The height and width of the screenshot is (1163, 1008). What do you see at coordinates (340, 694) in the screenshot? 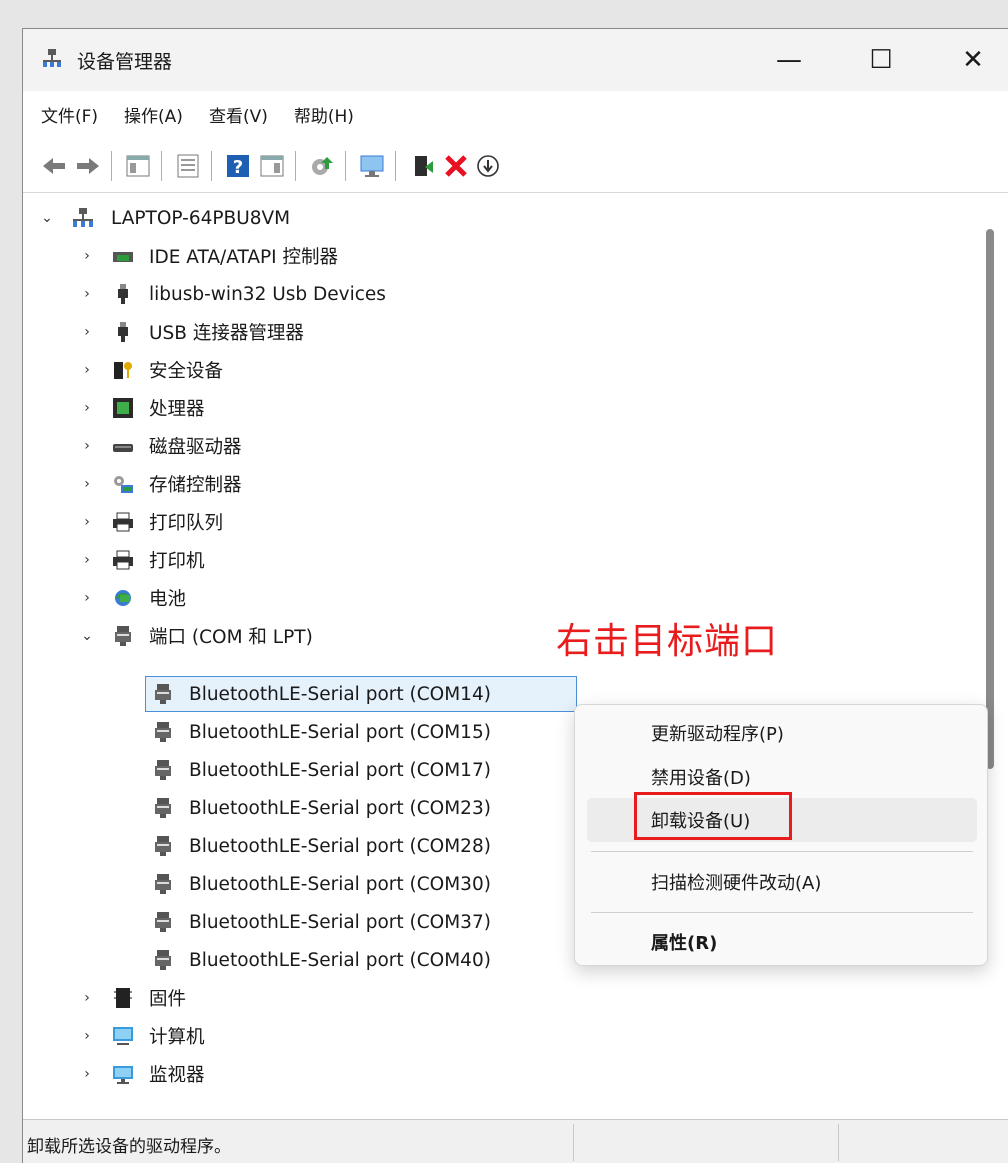
I see `port-item-label: BluetoothLE-Serial port (COM14)` at bounding box center [340, 694].